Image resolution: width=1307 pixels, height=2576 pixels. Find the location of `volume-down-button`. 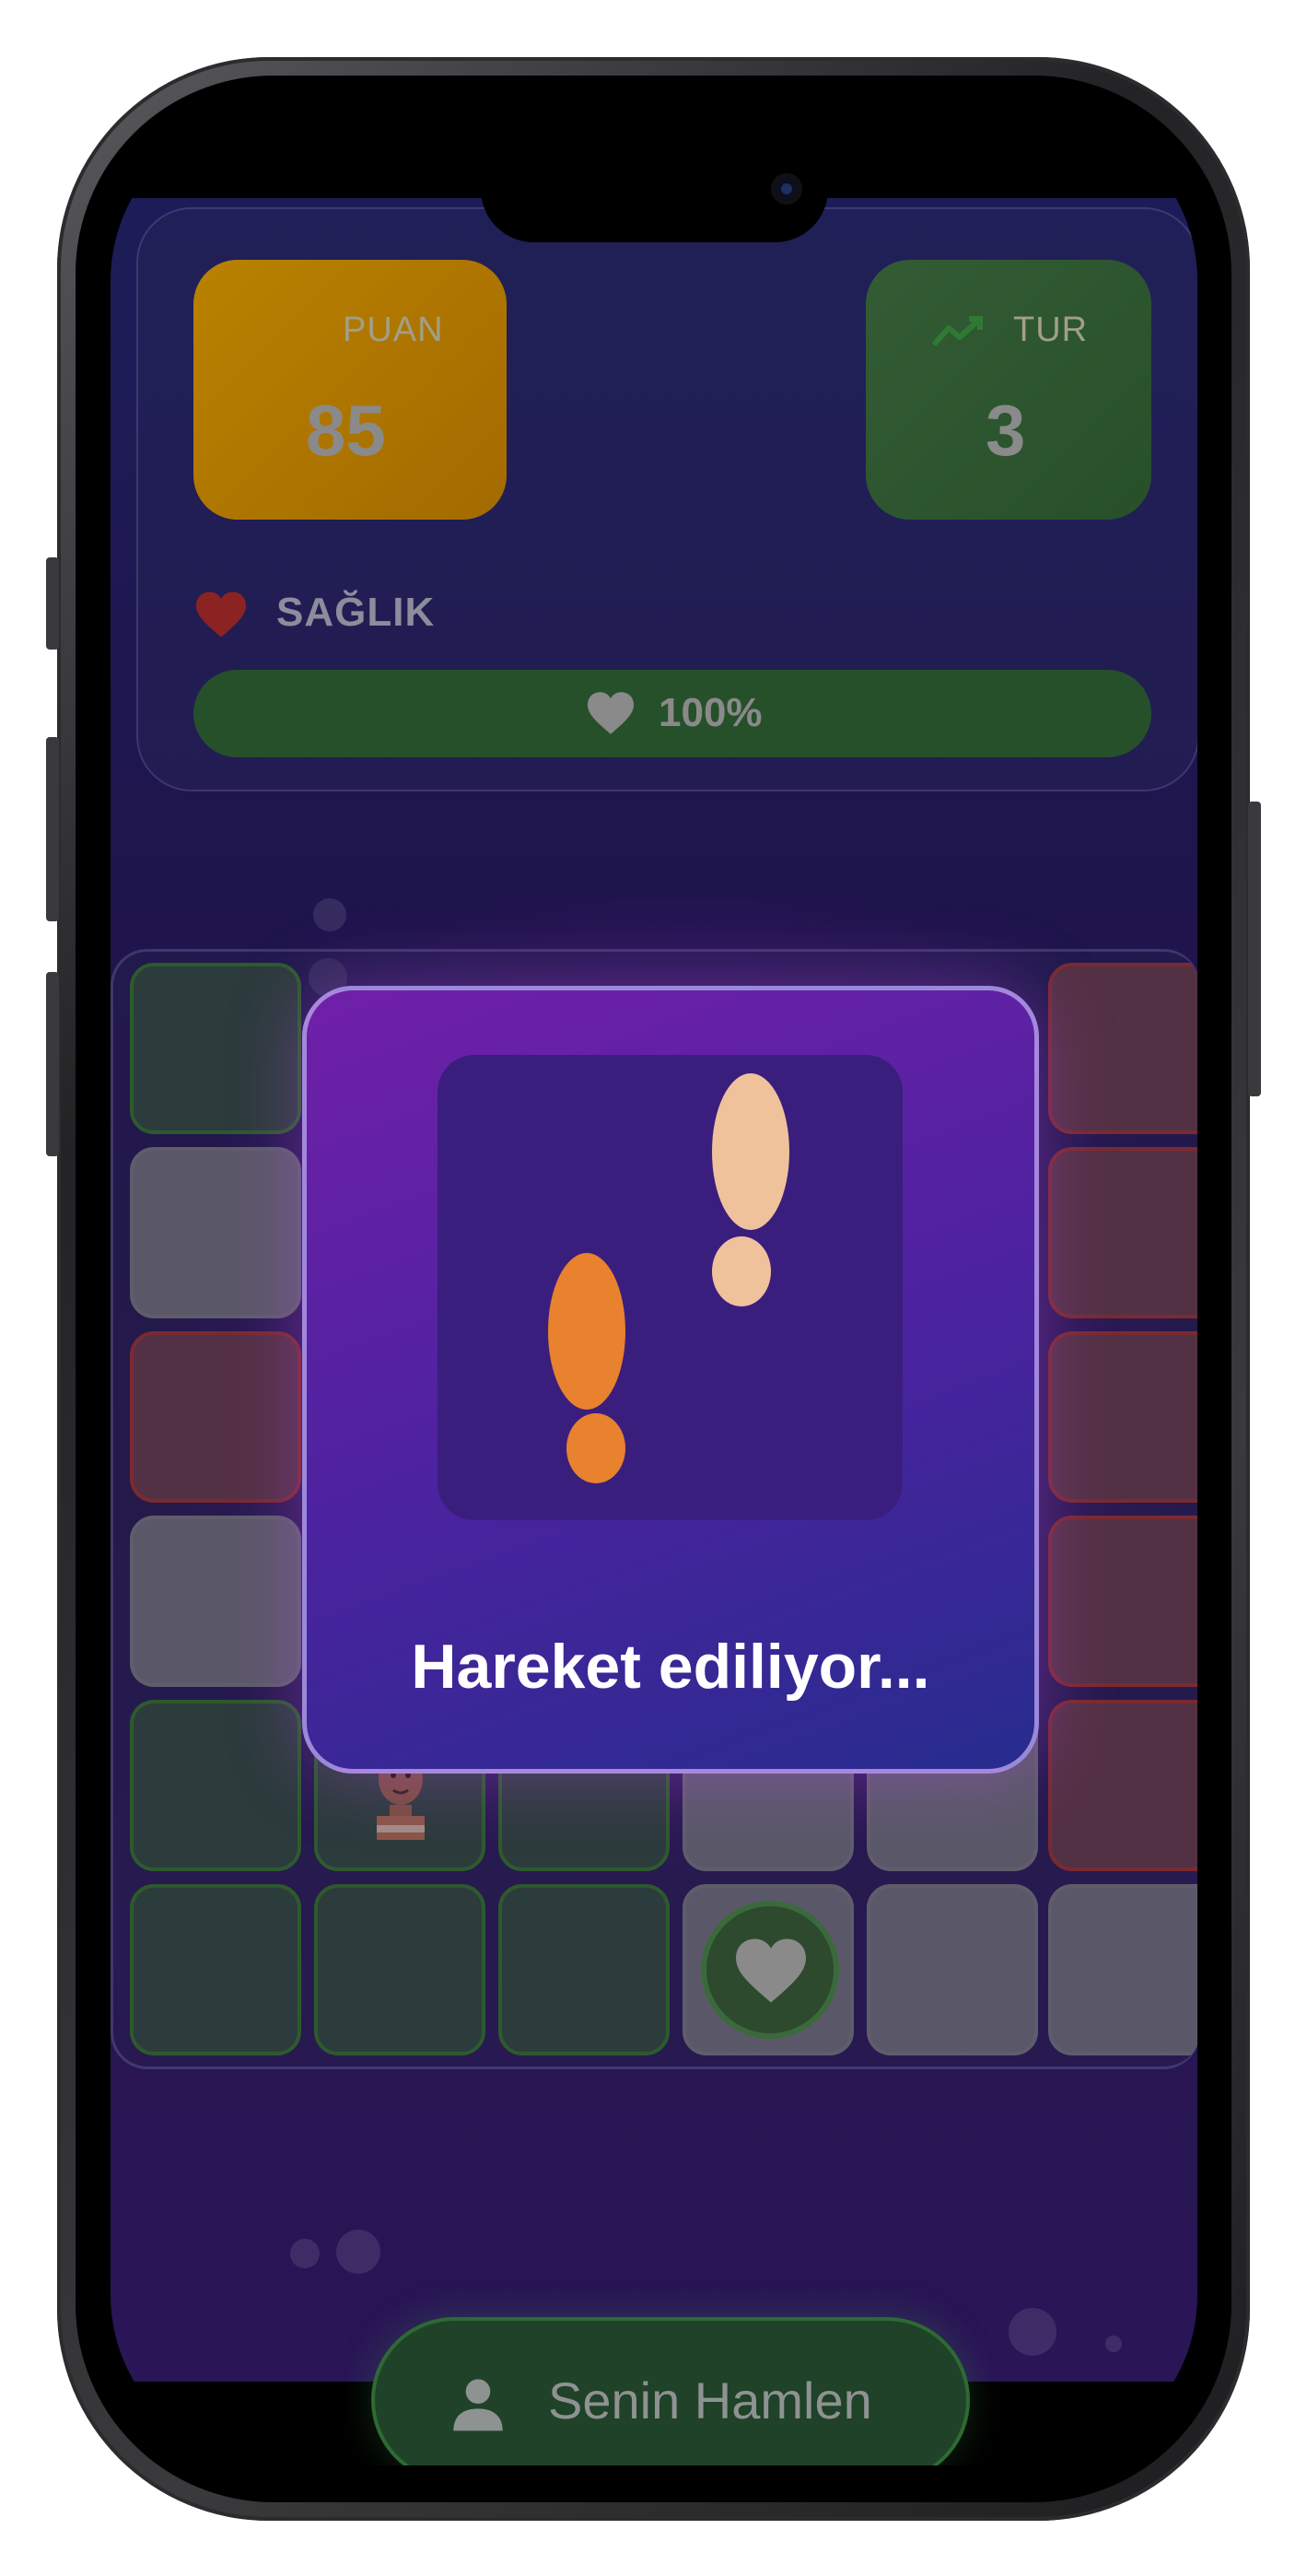

volume-down-button is located at coordinates (53, 1064).